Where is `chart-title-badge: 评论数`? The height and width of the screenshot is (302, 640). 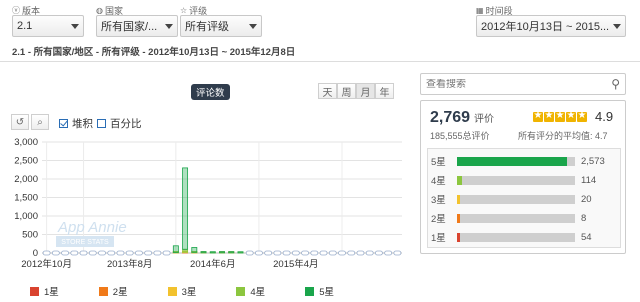
chart-title-badge: 评论数 is located at coordinates (210, 92).